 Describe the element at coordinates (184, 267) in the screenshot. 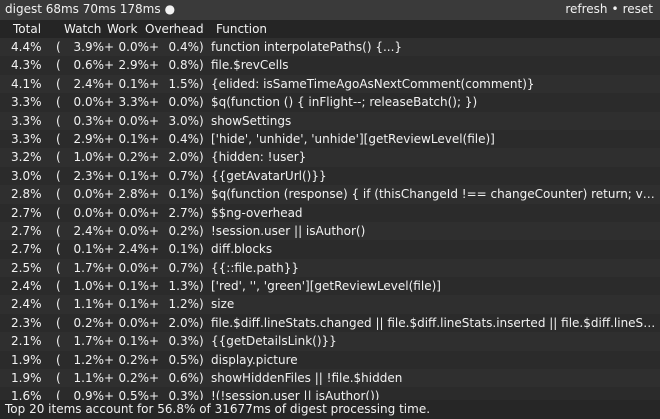

I see `overhead-cell: 0.7%` at that location.